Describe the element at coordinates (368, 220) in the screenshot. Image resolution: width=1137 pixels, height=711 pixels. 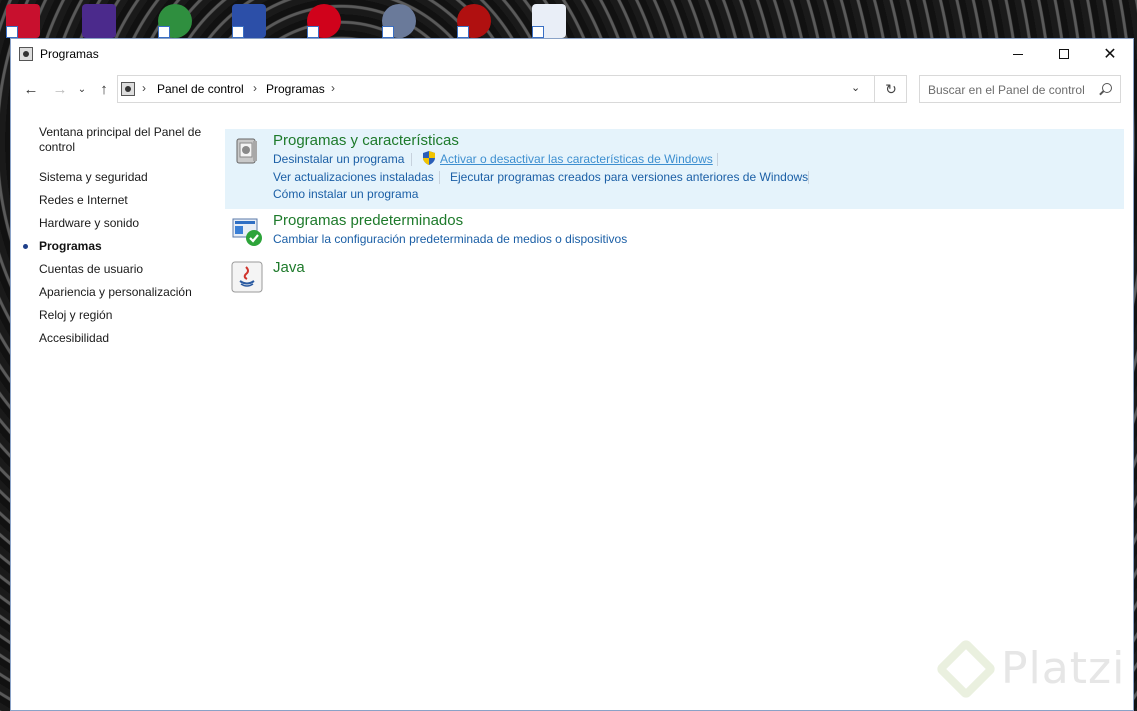
I see `section-title: Programas predeterminados` at that location.